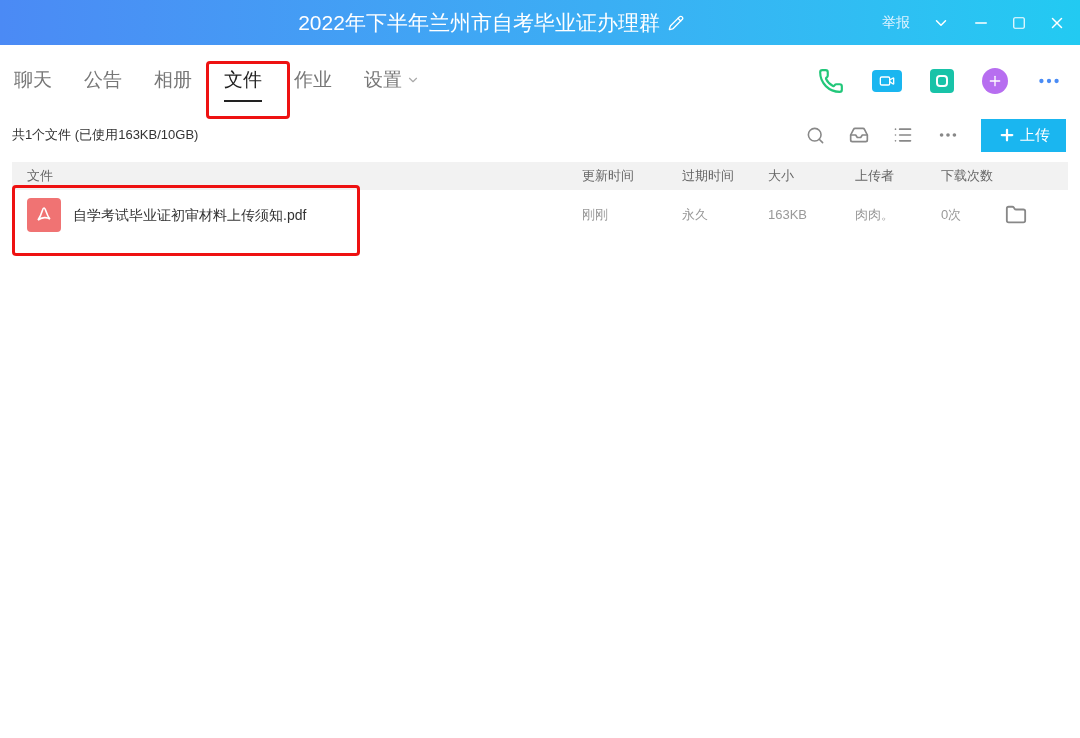 The image size is (1080, 738). Describe the element at coordinates (675, 22) in the screenshot. I see `edit-icon` at that location.